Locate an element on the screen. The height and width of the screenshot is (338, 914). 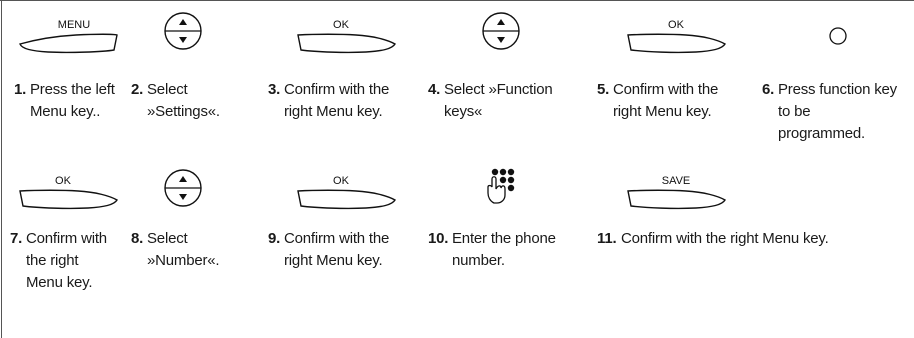
step-6: 6. Press function key to be programmed. is located at coordinates (829, 112).